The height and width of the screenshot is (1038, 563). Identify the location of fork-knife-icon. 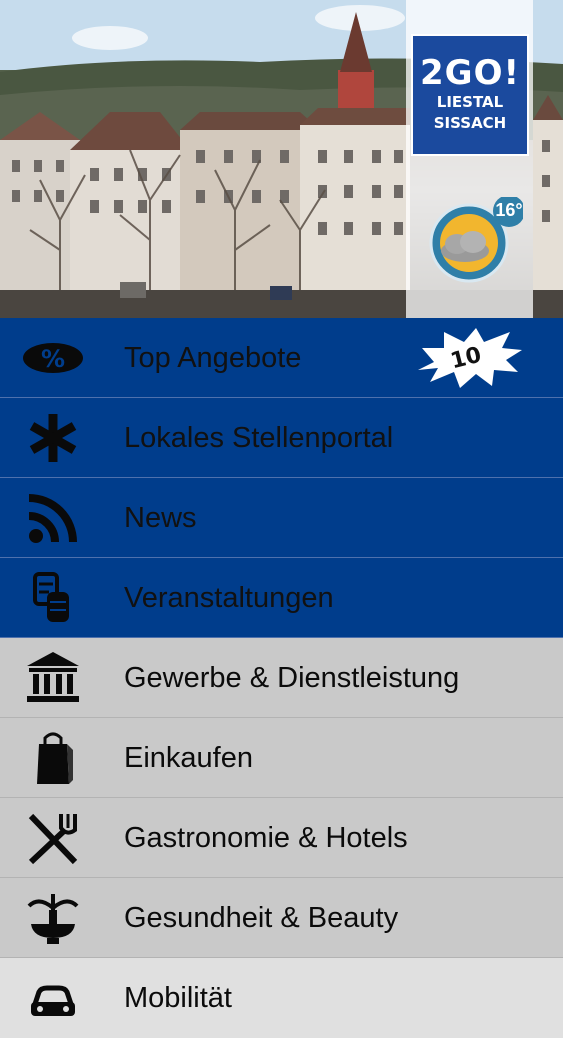
(53, 838).